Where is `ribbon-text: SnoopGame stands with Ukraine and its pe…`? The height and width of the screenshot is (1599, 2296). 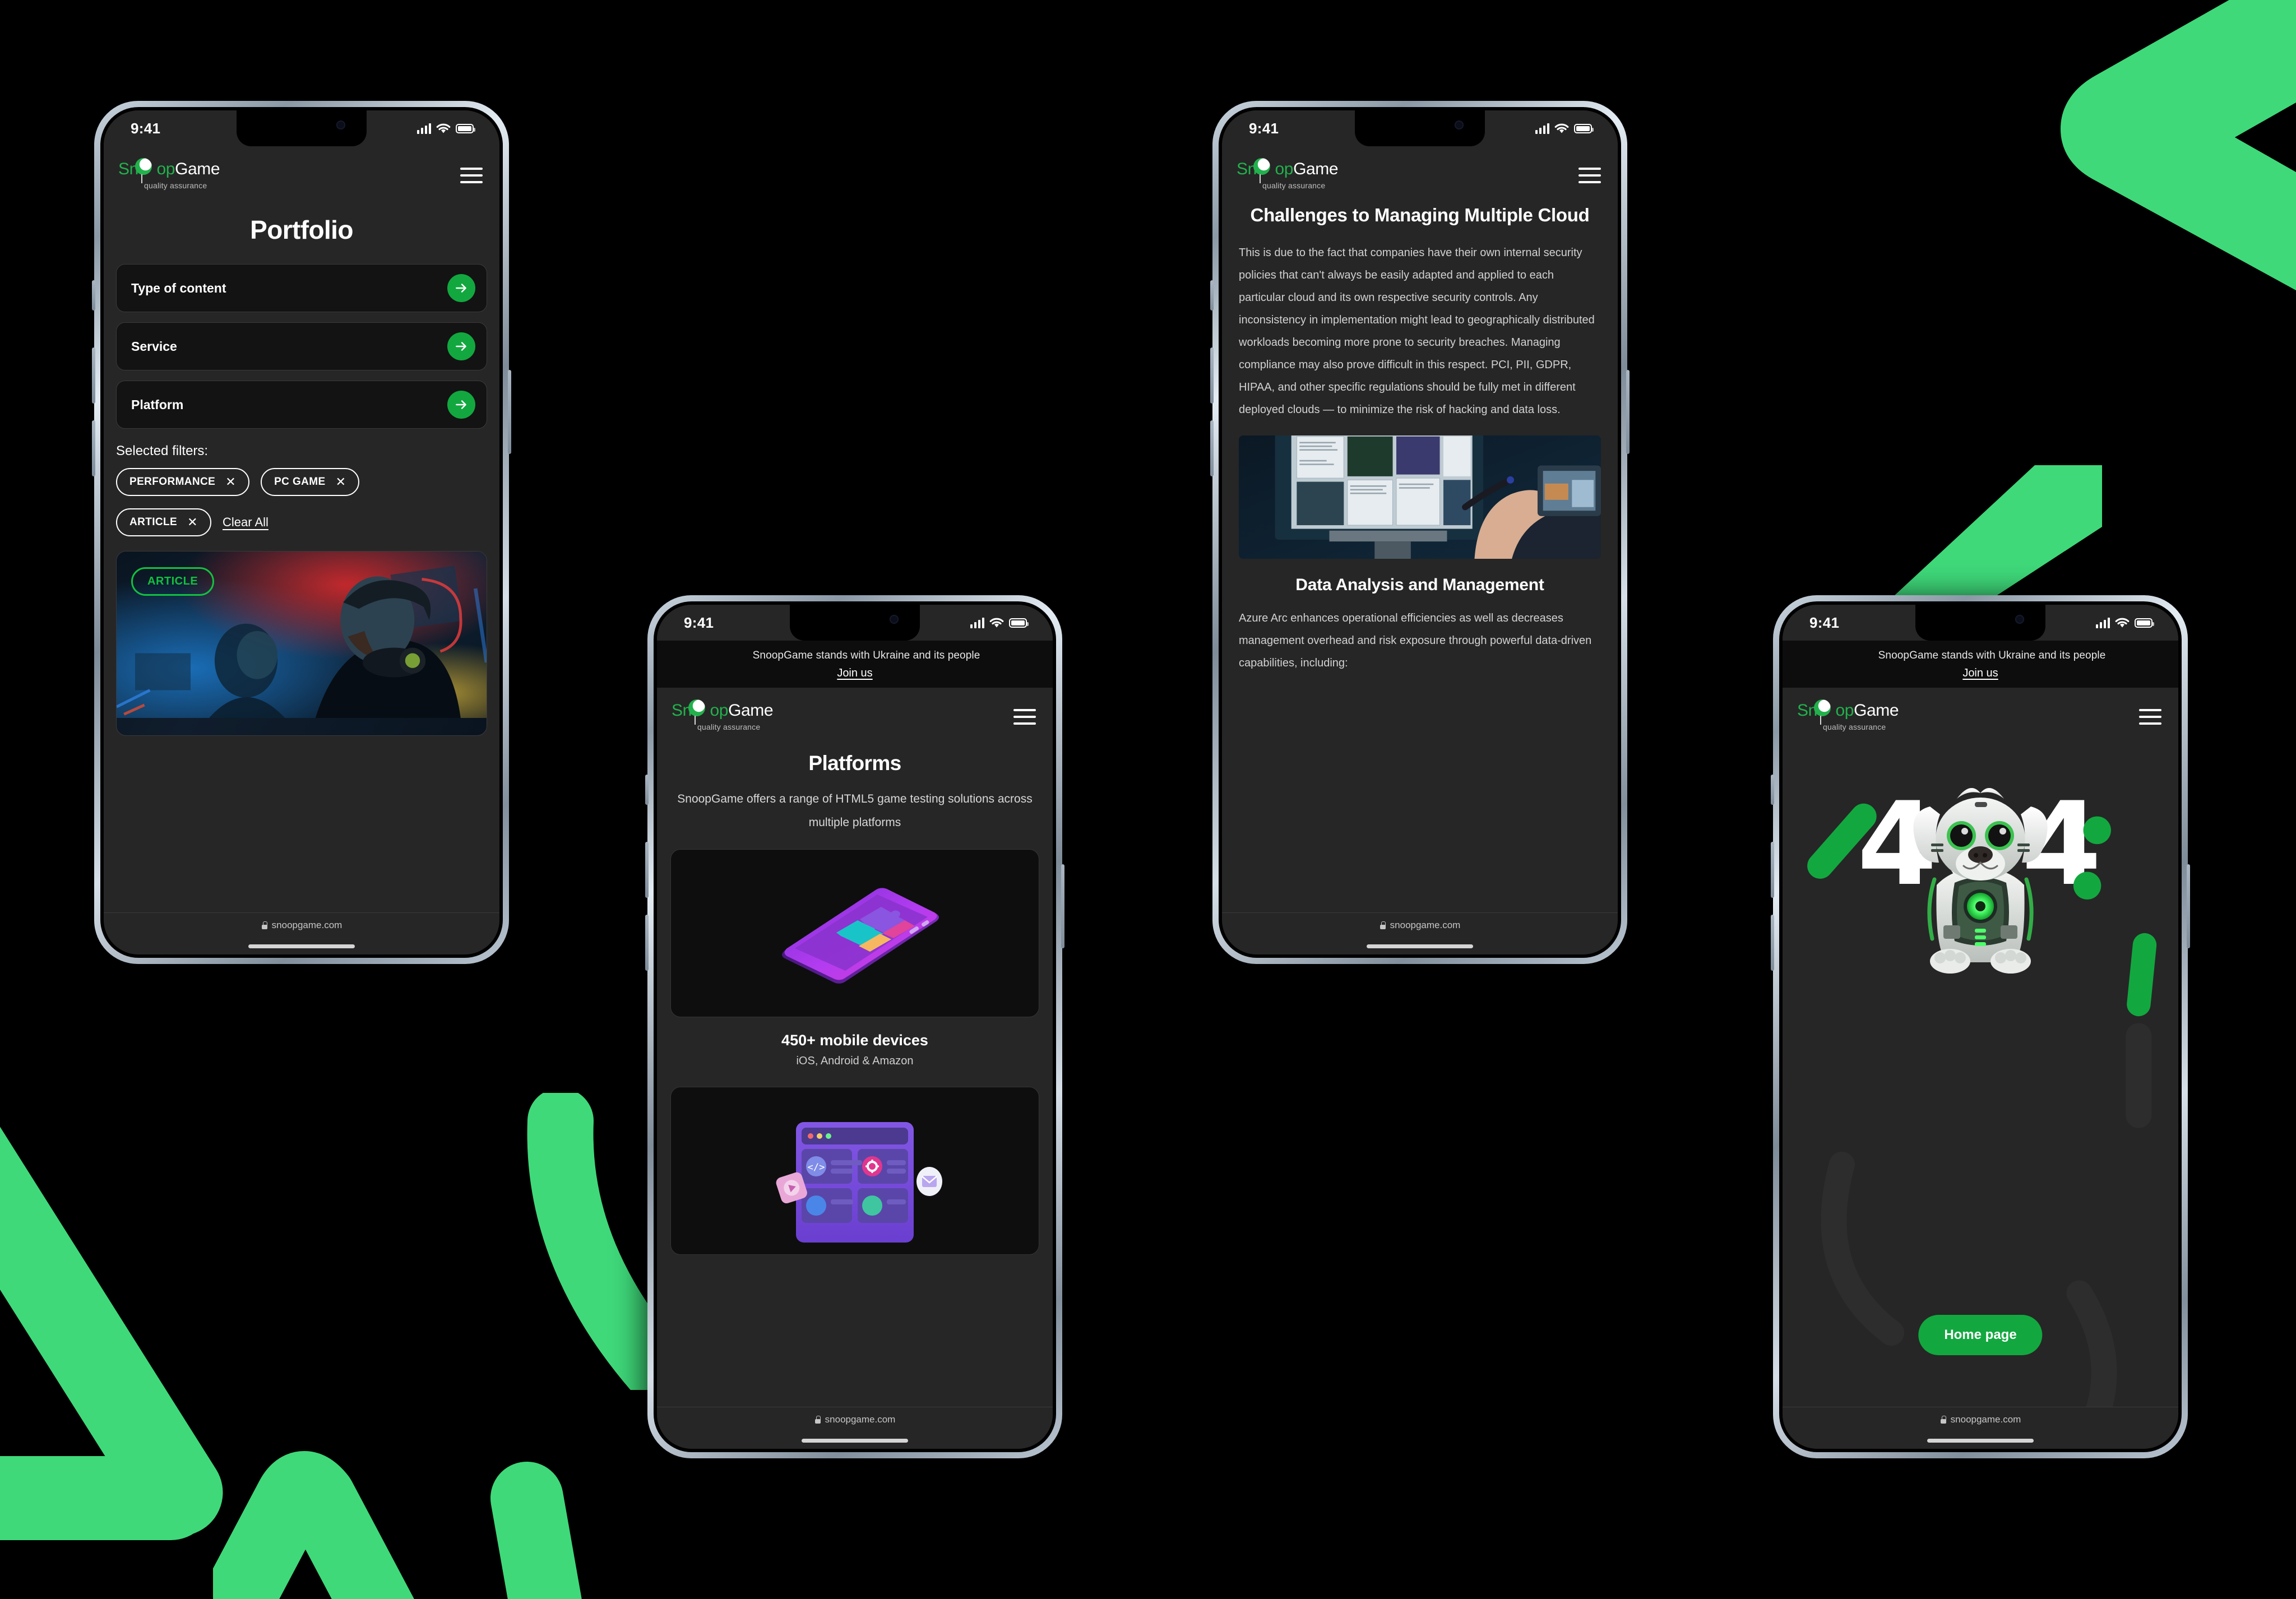 ribbon-text: SnoopGame stands with Ukraine and its pe… is located at coordinates (866, 655).